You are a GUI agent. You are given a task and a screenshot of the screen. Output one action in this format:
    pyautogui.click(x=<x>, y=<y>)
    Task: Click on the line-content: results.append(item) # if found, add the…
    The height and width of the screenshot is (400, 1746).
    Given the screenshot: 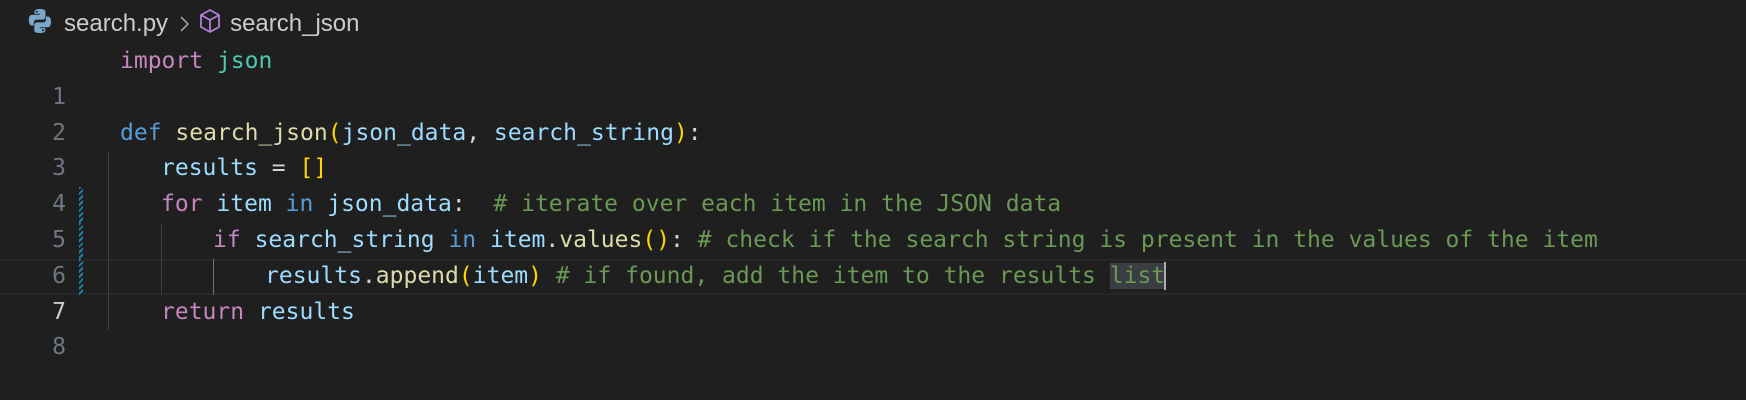 What is the action you would take?
    pyautogui.click(x=716, y=277)
    